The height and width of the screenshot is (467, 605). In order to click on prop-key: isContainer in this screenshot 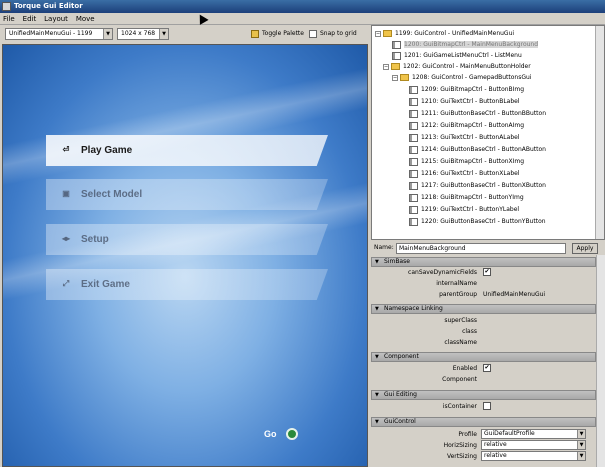, I will do `click(459, 406)`.